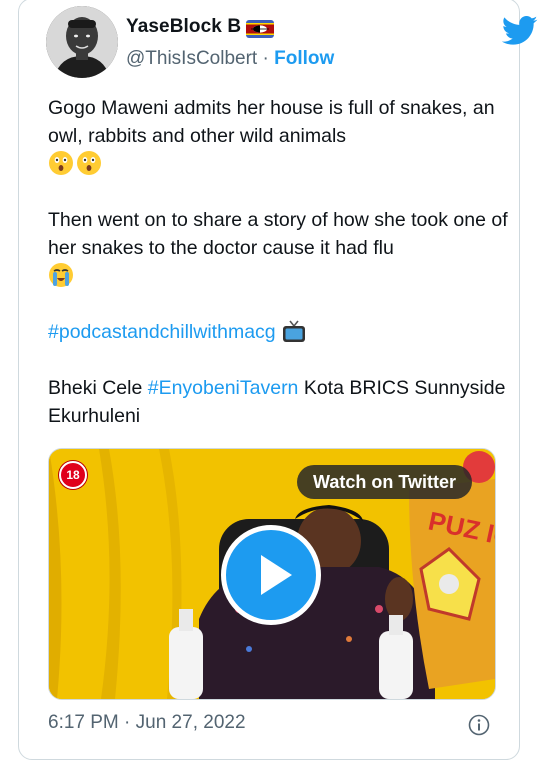  I want to click on play-icon, so click(271, 575).